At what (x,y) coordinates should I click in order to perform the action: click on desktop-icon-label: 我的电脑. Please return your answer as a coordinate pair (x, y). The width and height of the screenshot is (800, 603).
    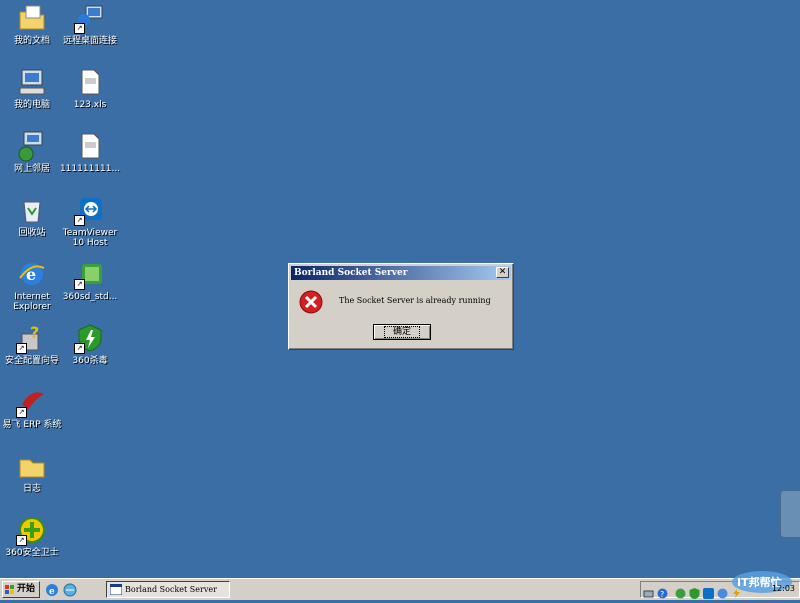
    Looking at the image, I should click on (31, 105).